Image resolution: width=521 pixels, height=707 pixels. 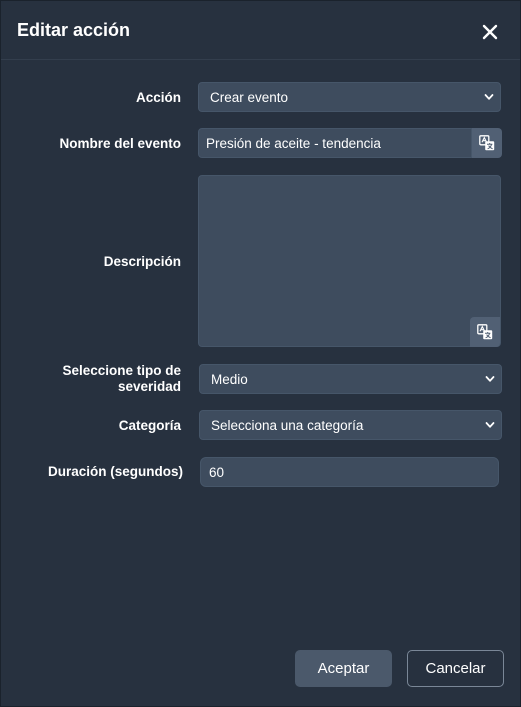 I want to click on description-label: Descripción, so click(x=142, y=261).